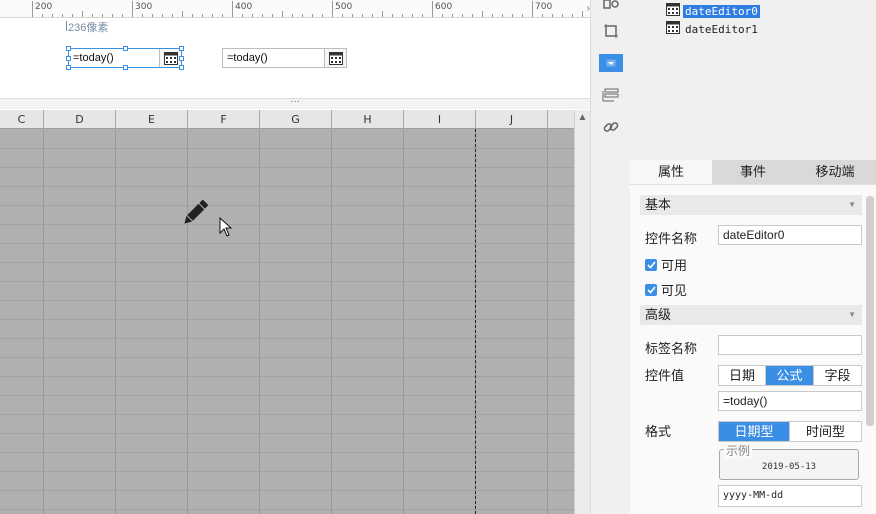 The width and height of the screenshot is (876, 514). I want to click on date-editor-1-widget: =today(), so click(284, 58).